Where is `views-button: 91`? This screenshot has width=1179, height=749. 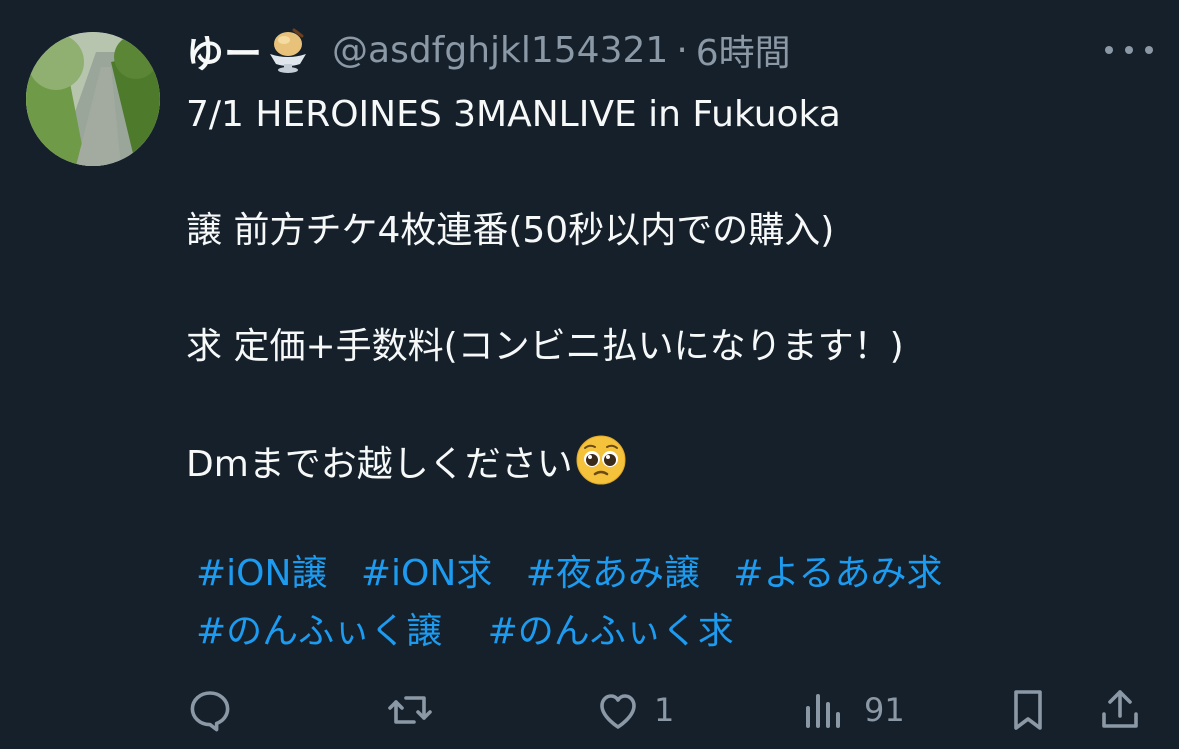
views-button: 91 is located at coordinates (852, 710).